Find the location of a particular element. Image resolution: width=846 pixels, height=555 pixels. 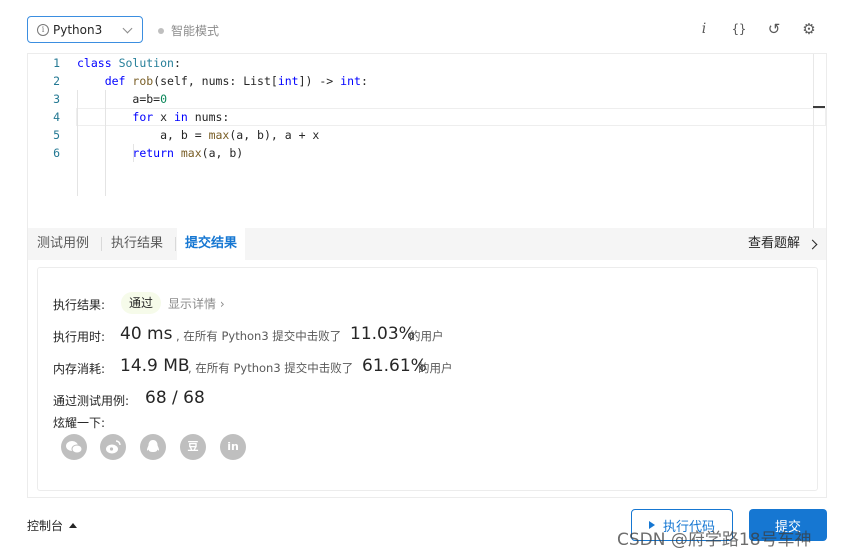

console-toggle: 控制台 is located at coordinates (52, 525).